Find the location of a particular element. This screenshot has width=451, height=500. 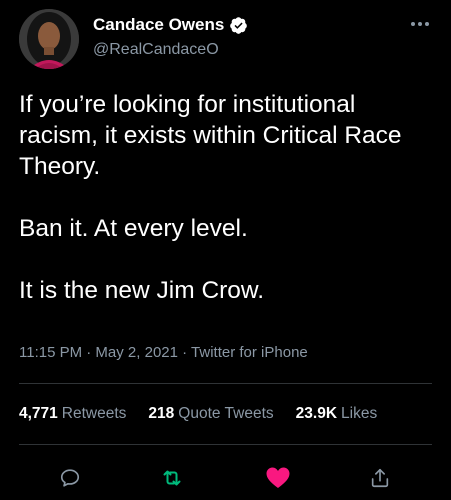

quote-tweets-stat: 218 Quote Tweets is located at coordinates (210, 414).